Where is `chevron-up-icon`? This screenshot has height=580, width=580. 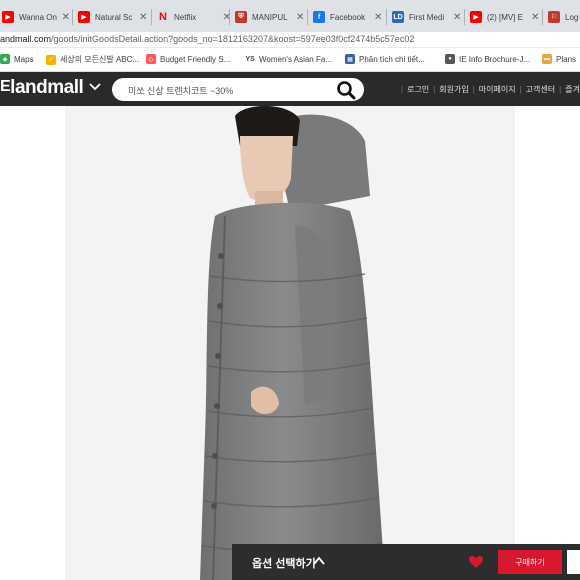
chevron-up-icon is located at coordinates (319, 561).